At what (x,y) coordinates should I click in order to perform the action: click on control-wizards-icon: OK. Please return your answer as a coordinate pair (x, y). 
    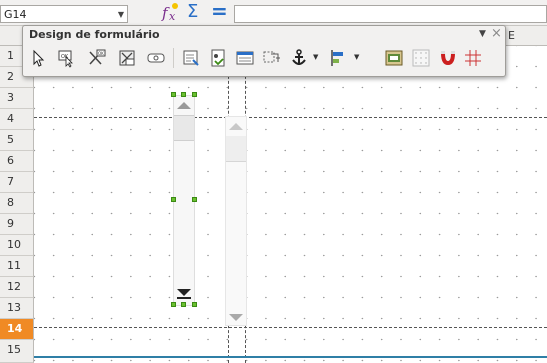
    Looking at the image, I should click on (97, 58).